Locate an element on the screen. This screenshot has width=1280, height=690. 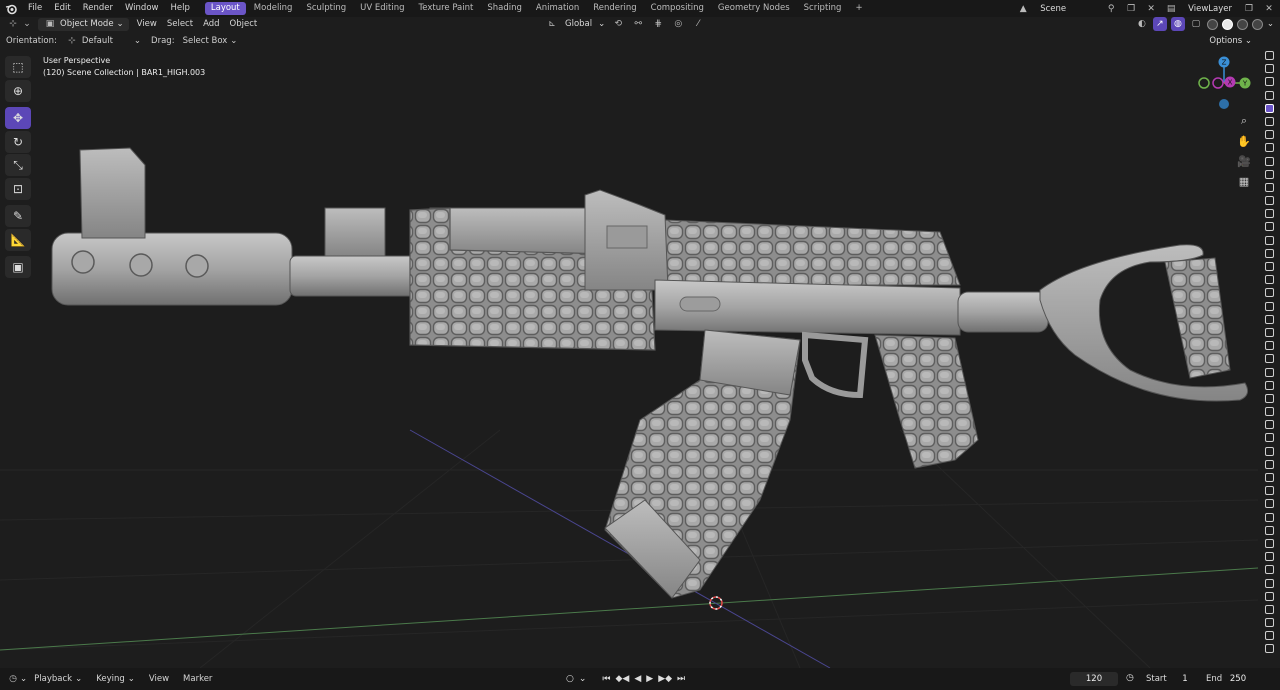
rotate-tool: ↻ is located at coordinates (18, 141).